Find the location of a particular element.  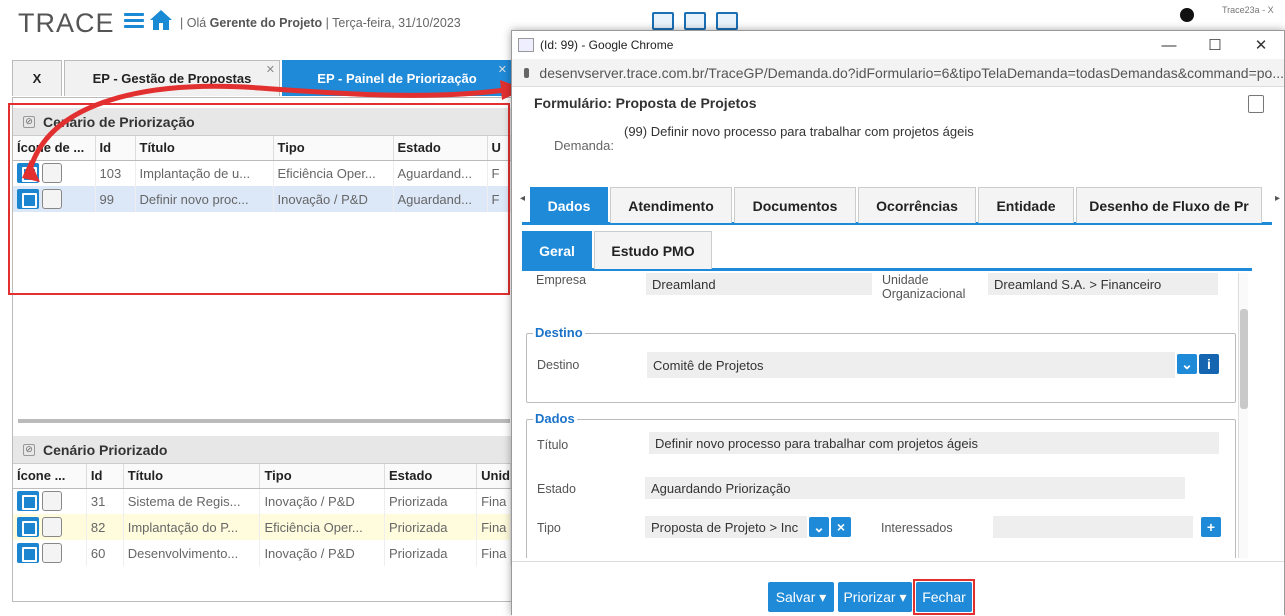

column-header: Título is located at coordinates (192, 476).